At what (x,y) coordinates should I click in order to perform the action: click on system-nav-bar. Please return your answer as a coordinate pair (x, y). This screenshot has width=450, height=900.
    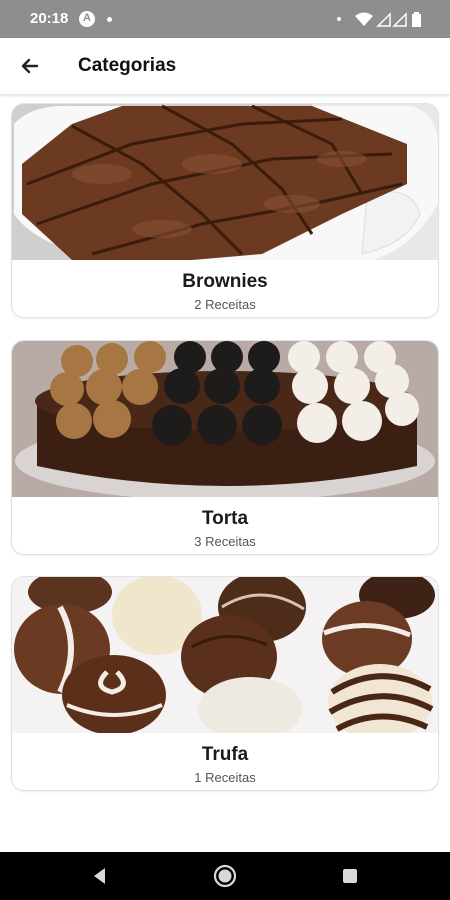
    Looking at the image, I should click on (225, 876).